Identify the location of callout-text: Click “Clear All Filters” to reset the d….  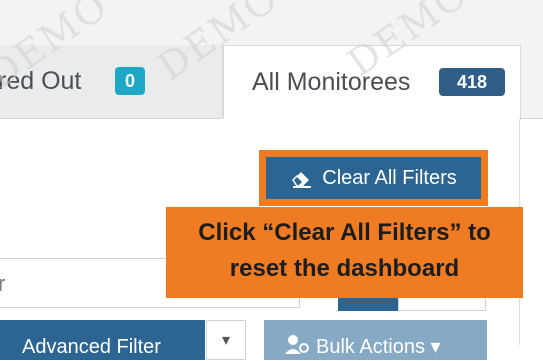
(344, 251).